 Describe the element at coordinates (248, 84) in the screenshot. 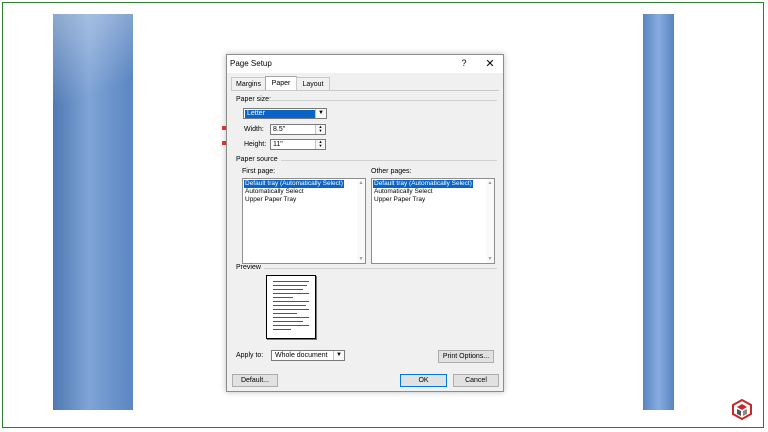

I see `tab-margins: Margins` at that location.